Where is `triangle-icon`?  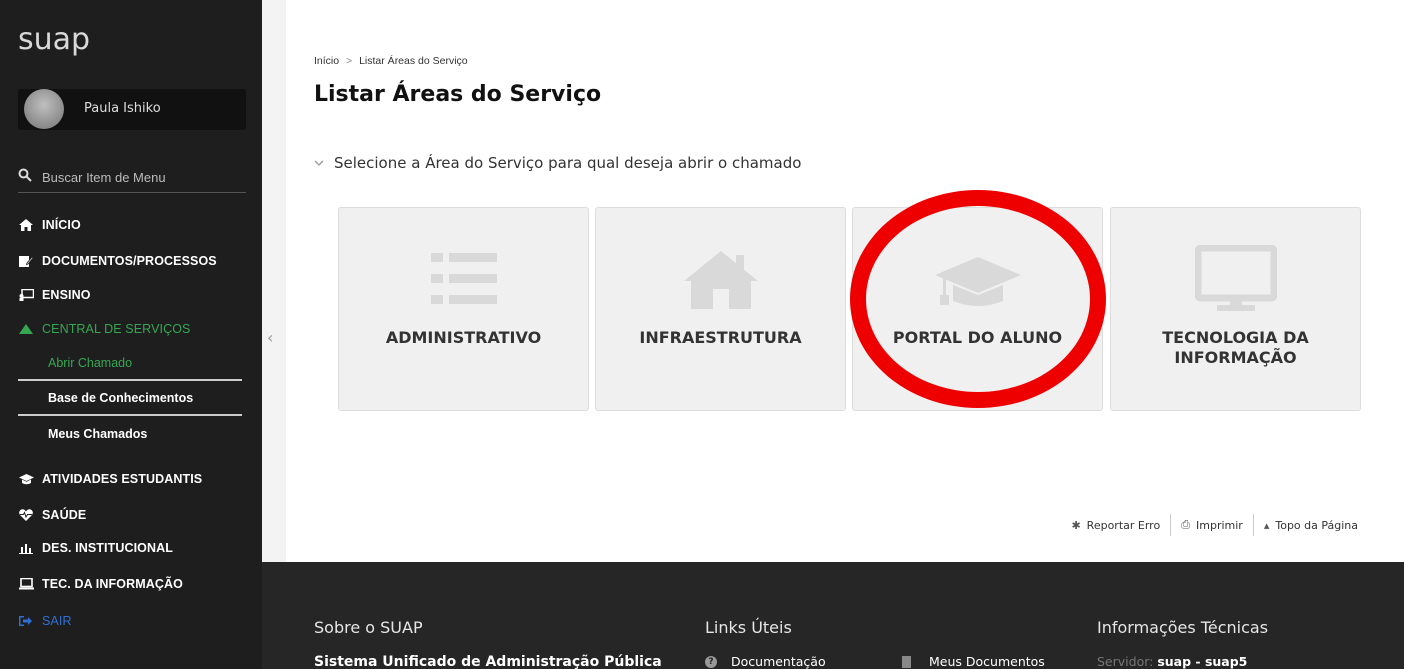
triangle-icon is located at coordinates (26, 329).